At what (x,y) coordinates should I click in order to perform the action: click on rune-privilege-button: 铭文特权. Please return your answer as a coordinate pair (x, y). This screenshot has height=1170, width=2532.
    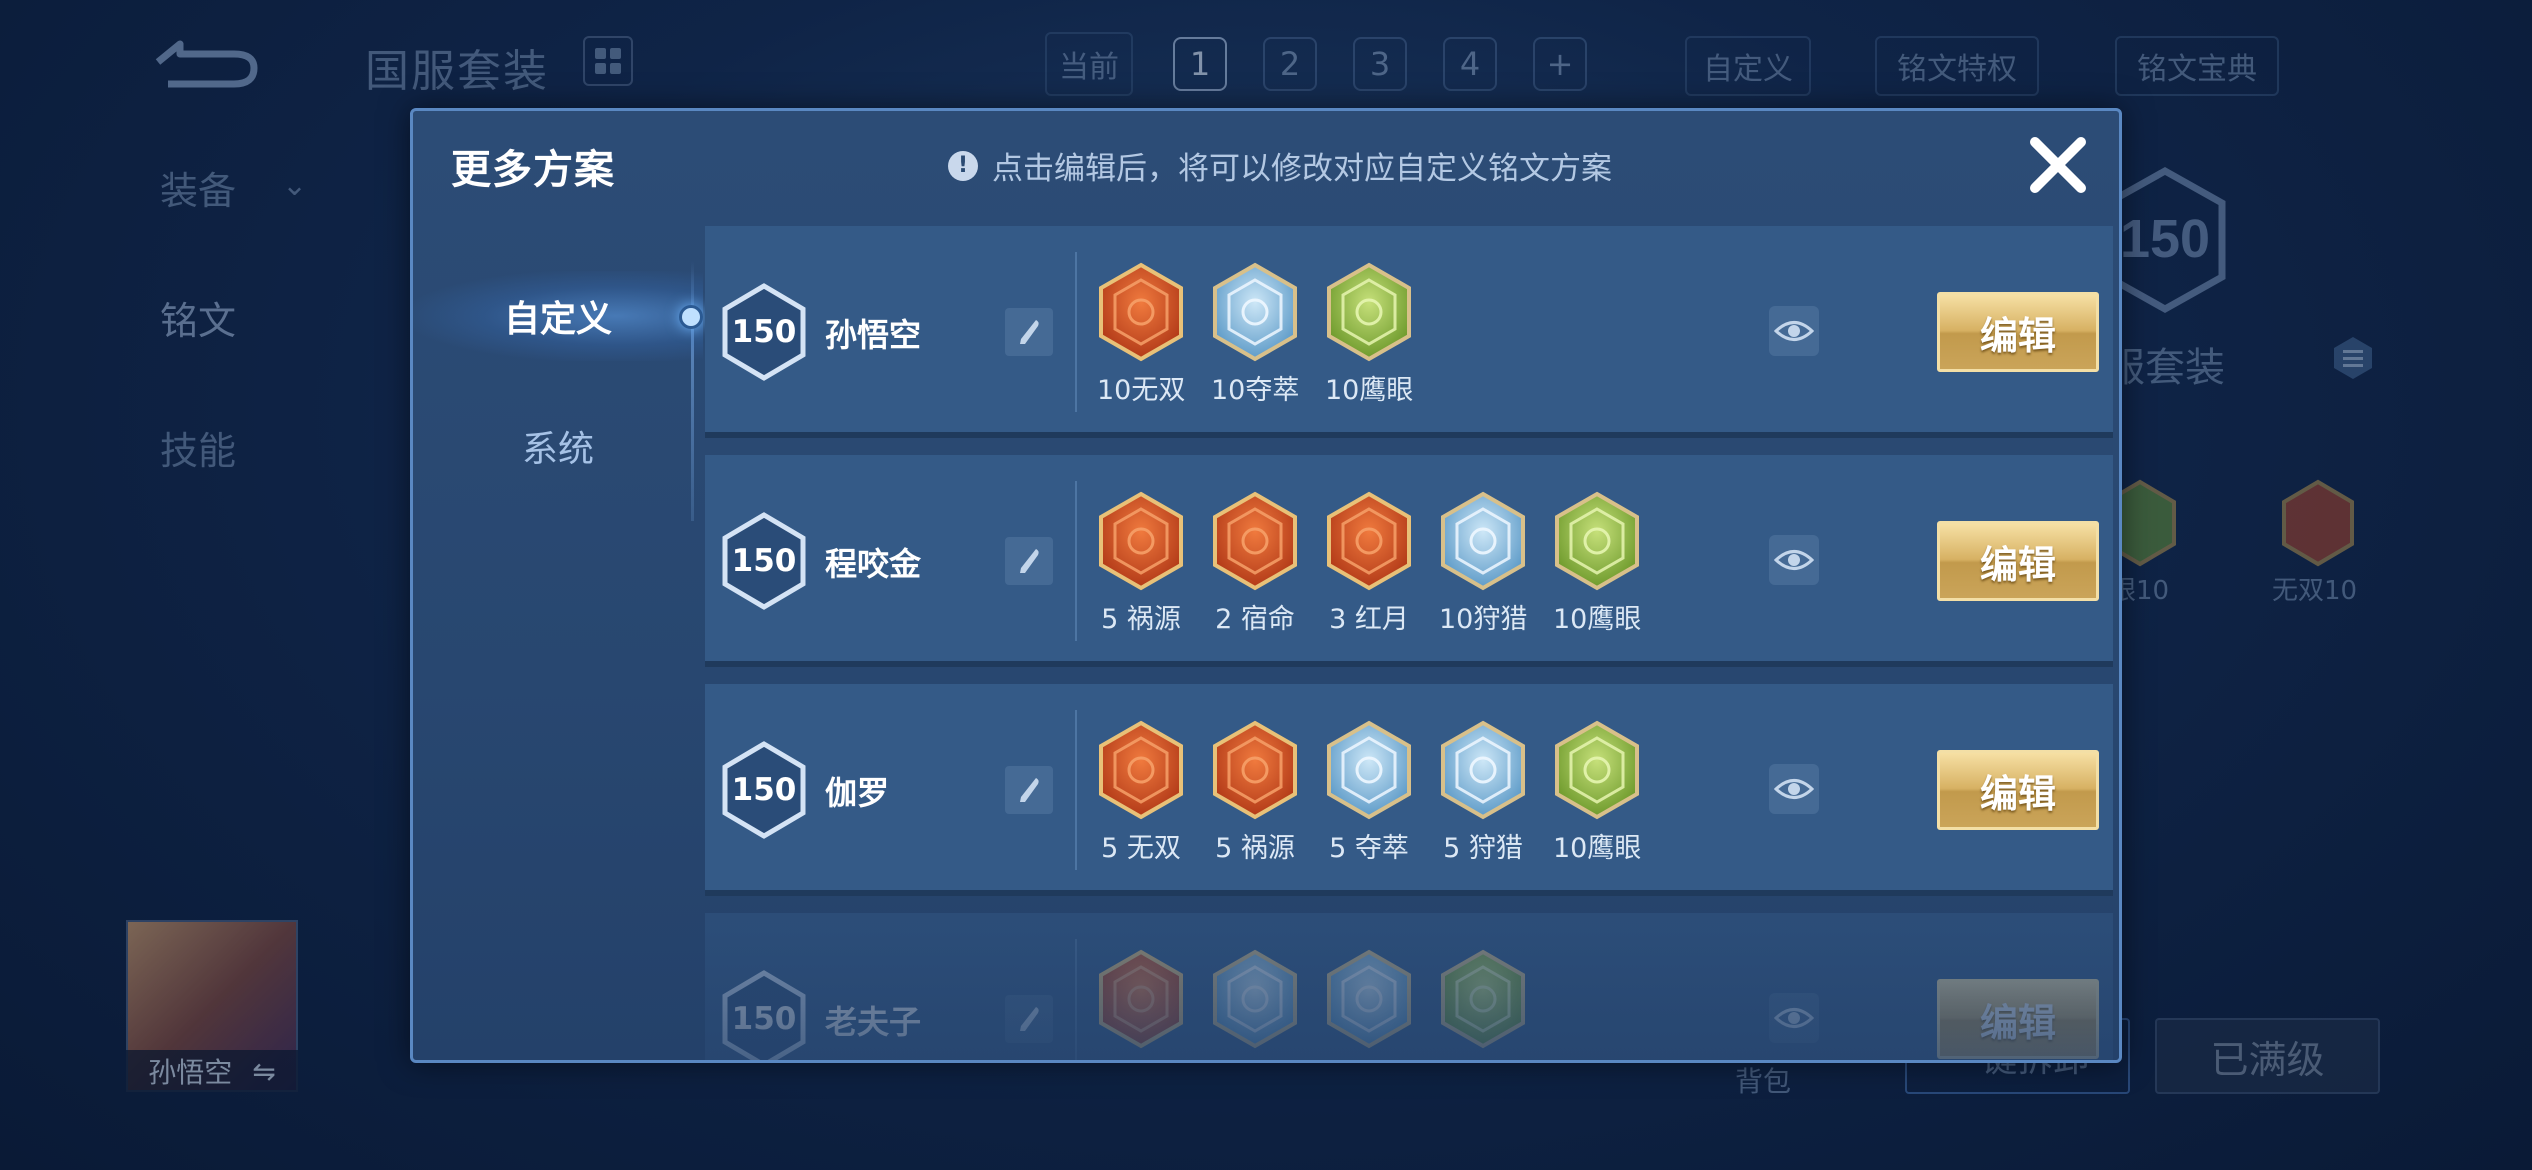
    Looking at the image, I should click on (1957, 66).